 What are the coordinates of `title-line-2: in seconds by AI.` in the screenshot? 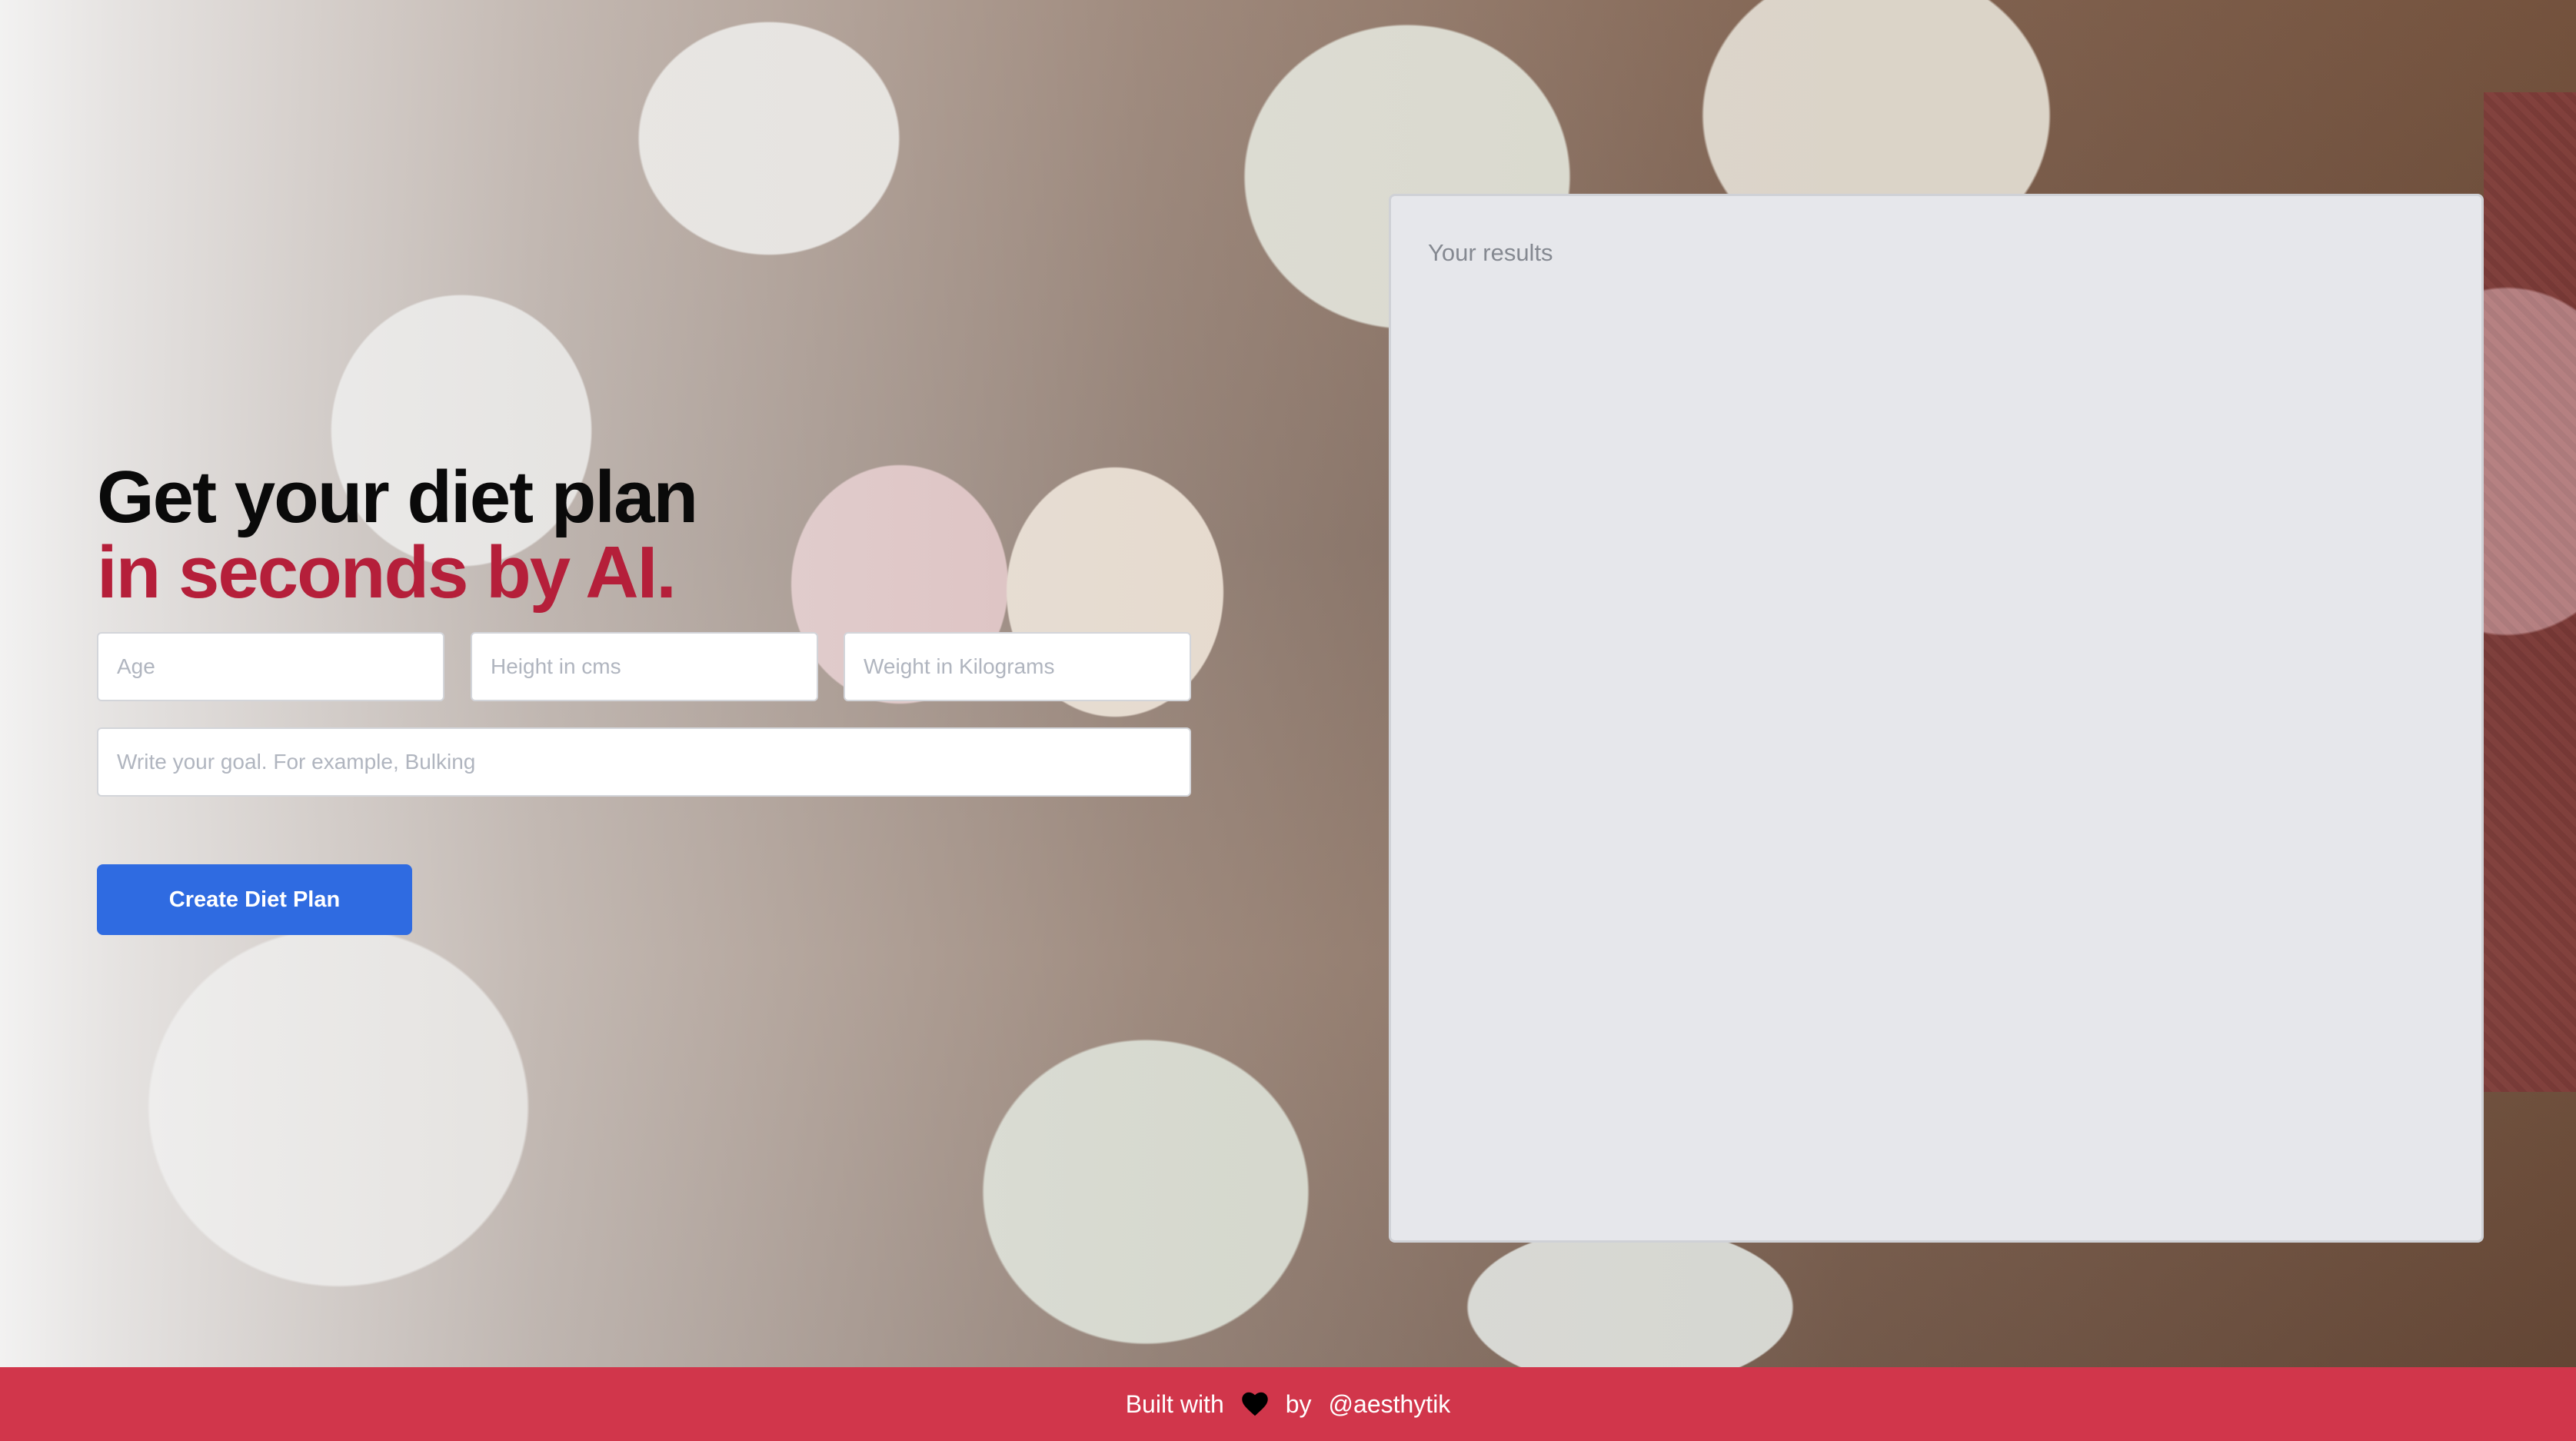 It's located at (387, 572).